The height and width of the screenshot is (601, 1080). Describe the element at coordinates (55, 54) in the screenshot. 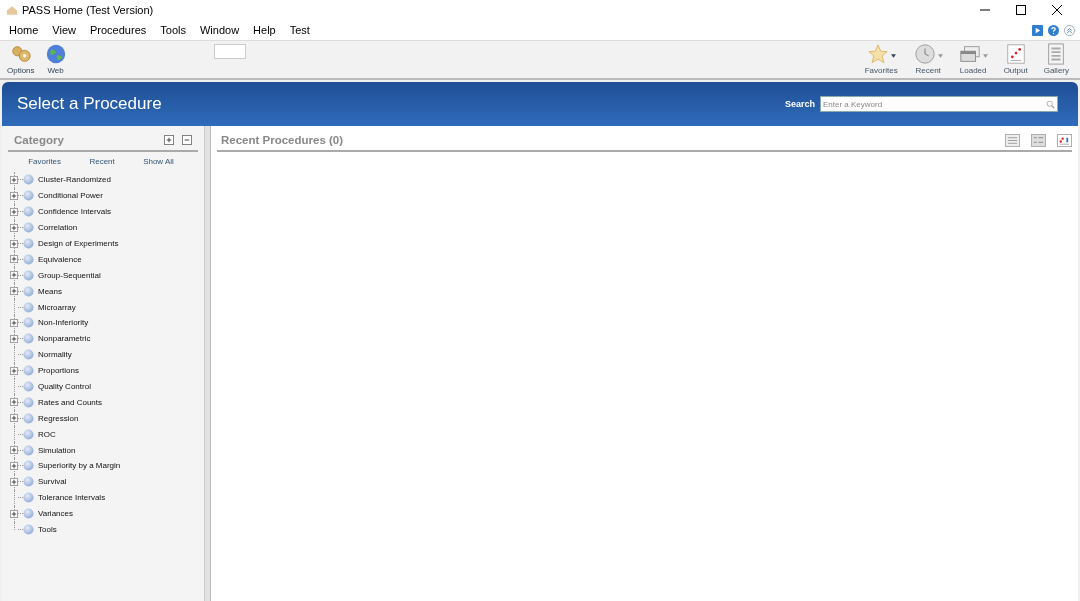

I see `globe-icon` at that location.